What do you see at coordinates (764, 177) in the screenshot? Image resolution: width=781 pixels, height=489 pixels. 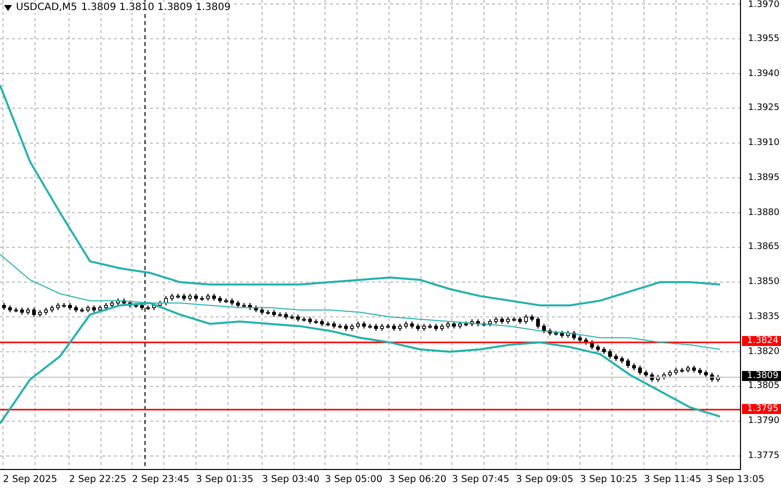 I see `price-tick-label: 1.3895` at bounding box center [764, 177].